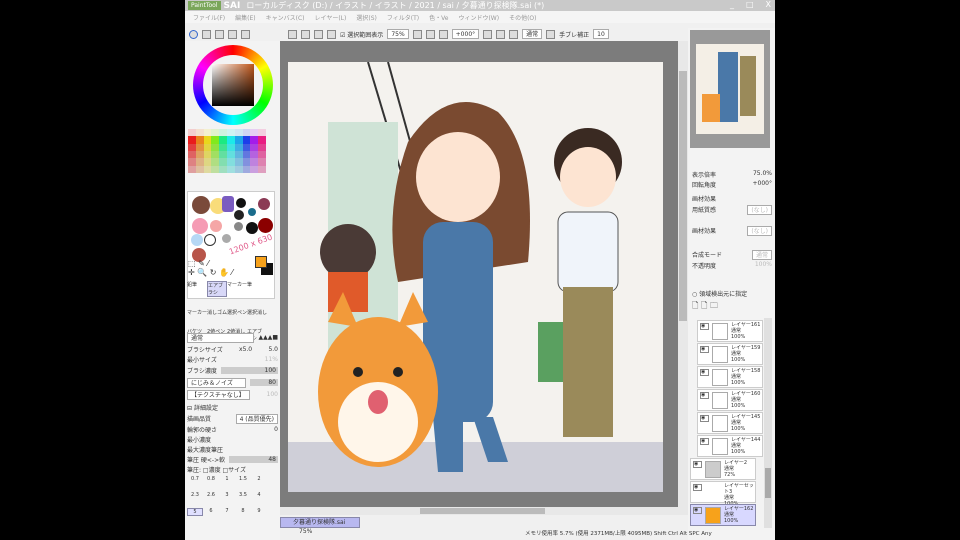  Describe the element at coordinates (331, 34) in the screenshot. I see `redo-button` at that location.